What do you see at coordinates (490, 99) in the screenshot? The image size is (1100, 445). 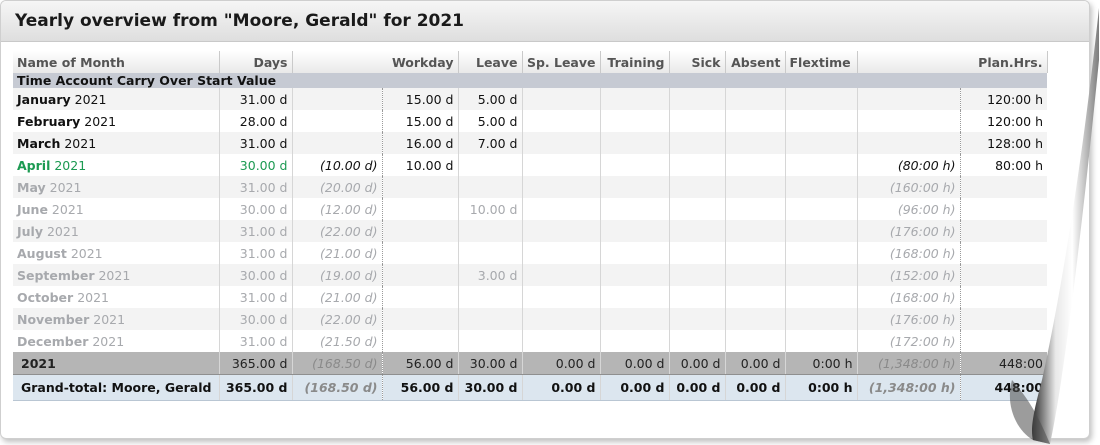 I see `leave-cell: 5.00 d` at bounding box center [490, 99].